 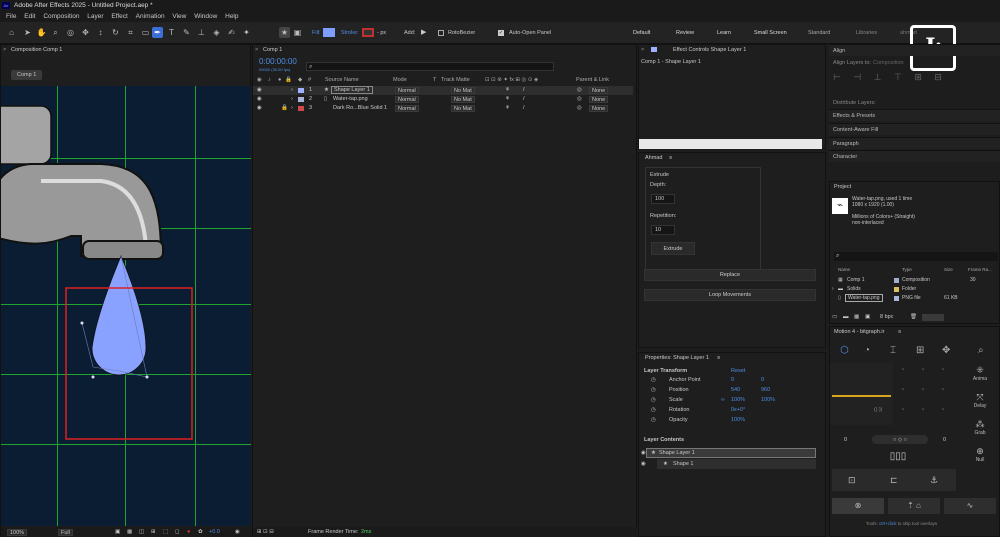 What do you see at coordinates (145, 32) in the screenshot?
I see `rectangle-tool-icon: ▭` at bounding box center [145, 32].